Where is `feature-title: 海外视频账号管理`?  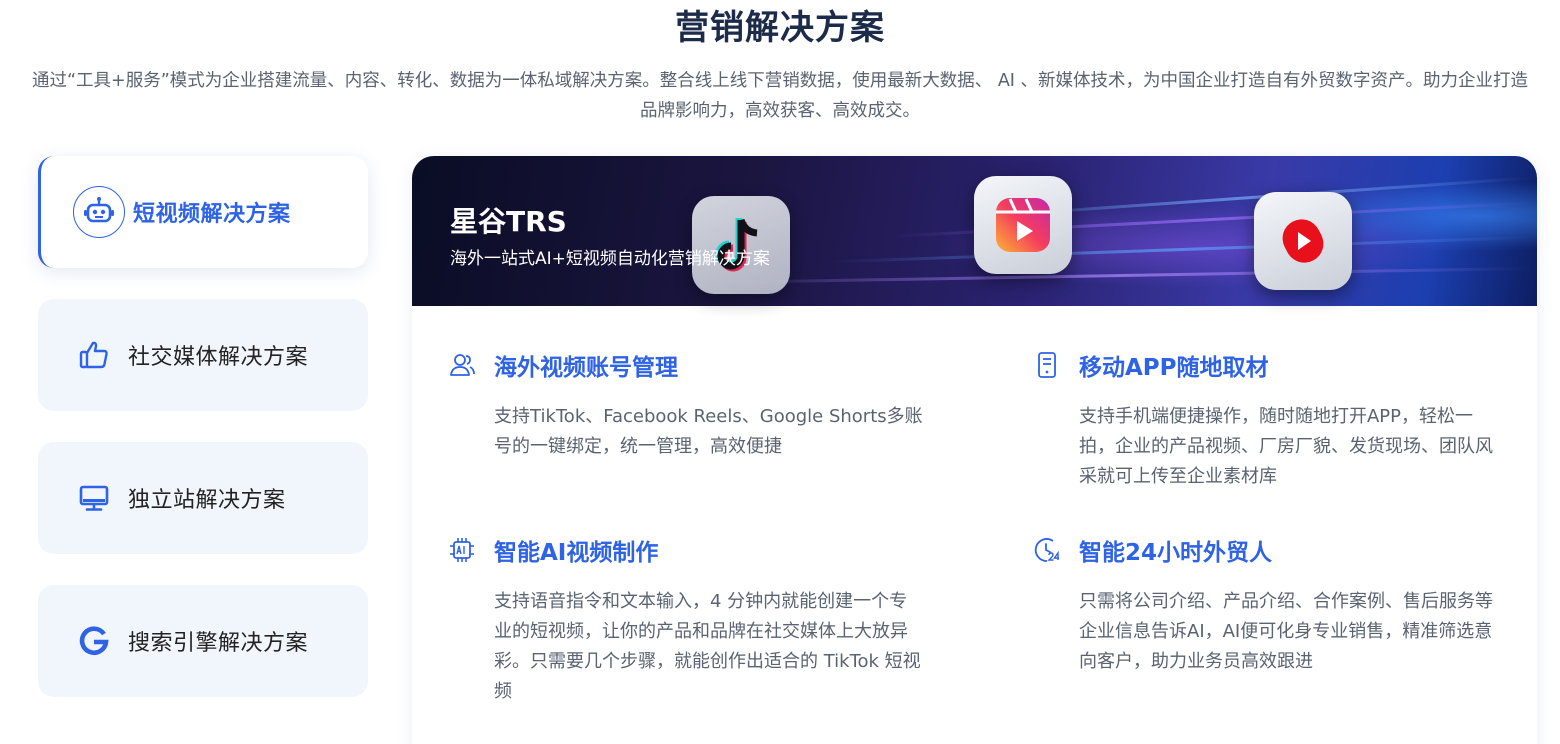 feature-title: 海外视频账号管理 is located at coordinates (586, 368).